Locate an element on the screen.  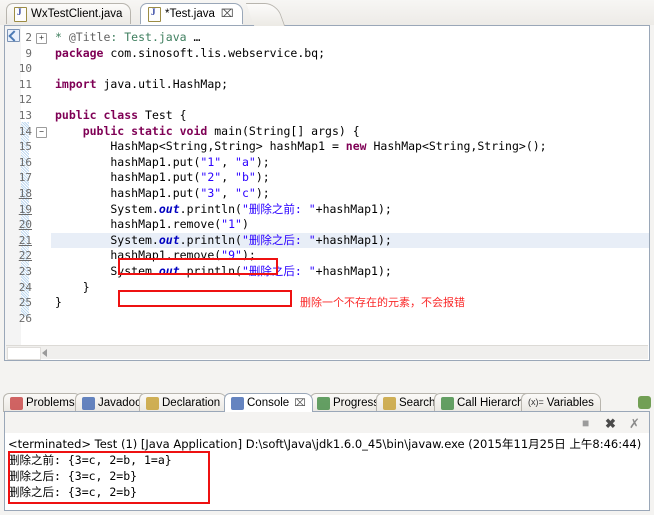
code-line: 22 hashMap1.remove("9"); is located at coordinates (327, 256).